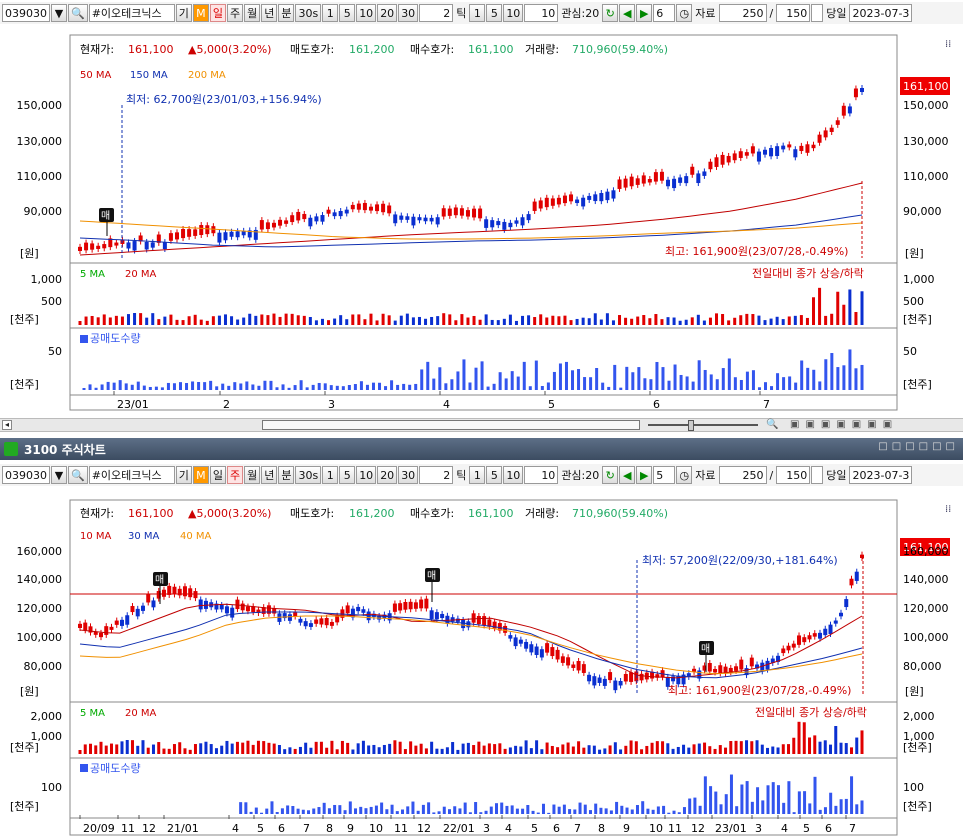 Image resolution: width=963 pixels, height=838 pixels. What do you see at coordinates (742, 13) in the screenshot?
I see `data-count-select: 250` at bounding box center [742, 13].